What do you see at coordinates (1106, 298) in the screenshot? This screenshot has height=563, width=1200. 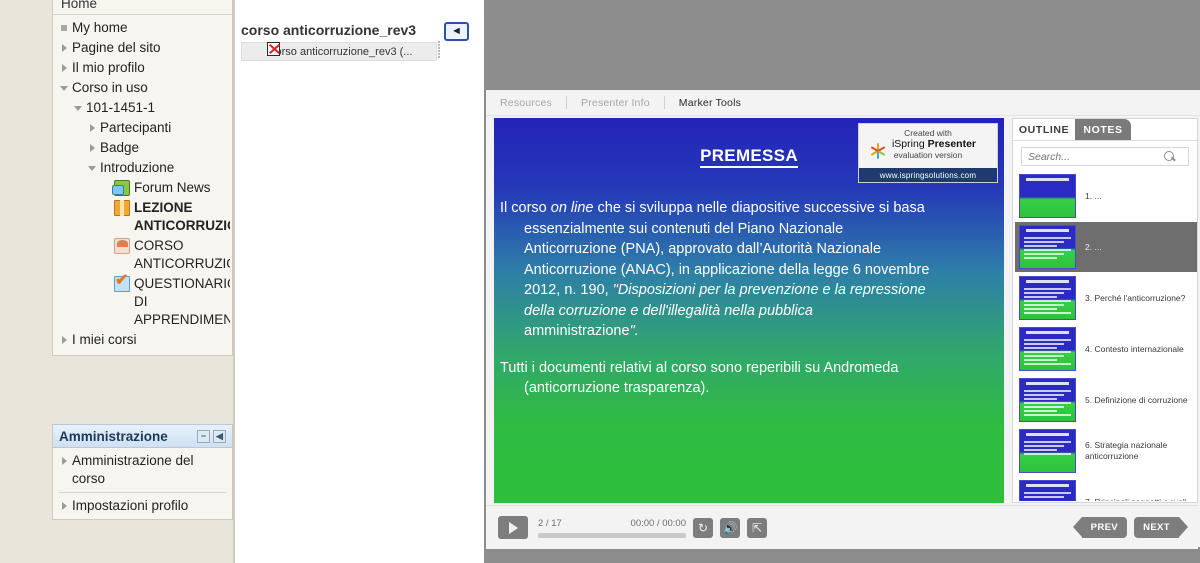 I see `slide-thumbnail-item: 3. Perché l'anticorruzione?` at bounding box center [1106, 298].